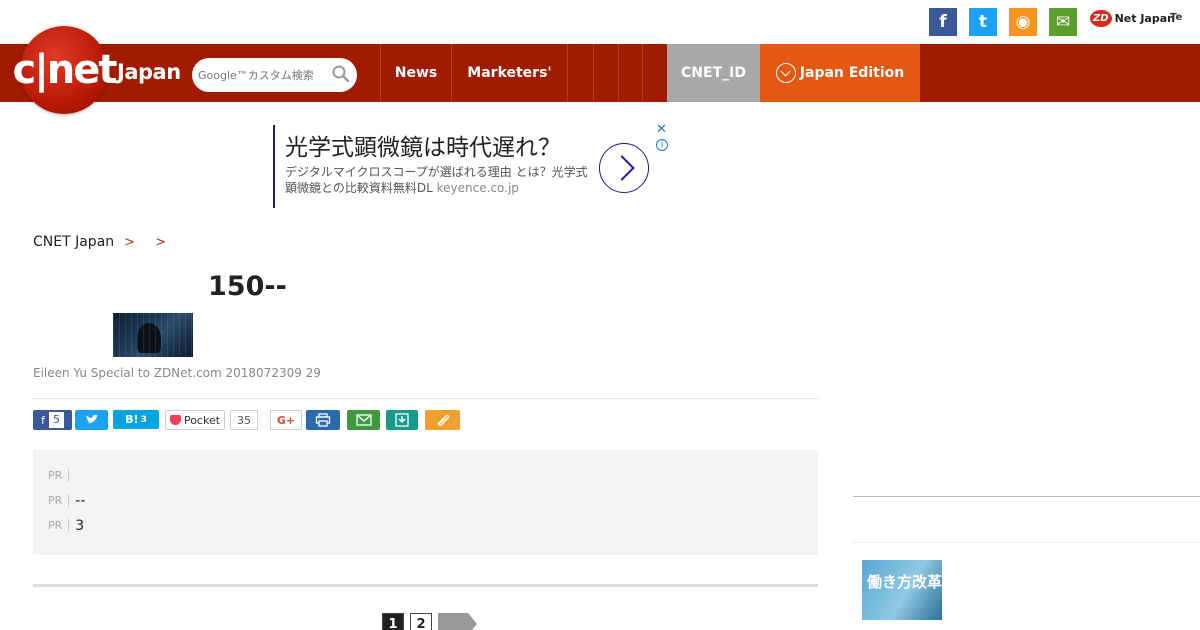  Describe the element at coordinates (1063, 22) in the screenshot. I see `mail-icon: ✉` at that location.